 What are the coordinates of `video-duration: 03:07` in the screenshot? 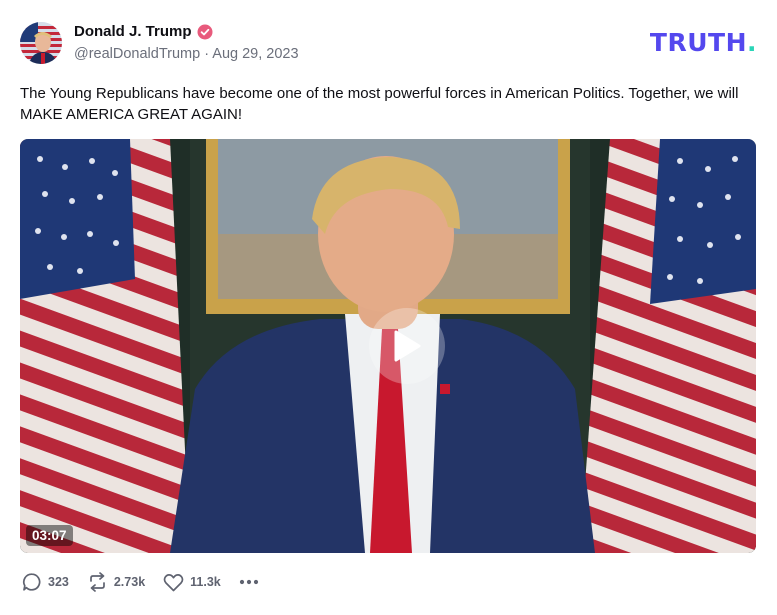 It's located at (49, 535).